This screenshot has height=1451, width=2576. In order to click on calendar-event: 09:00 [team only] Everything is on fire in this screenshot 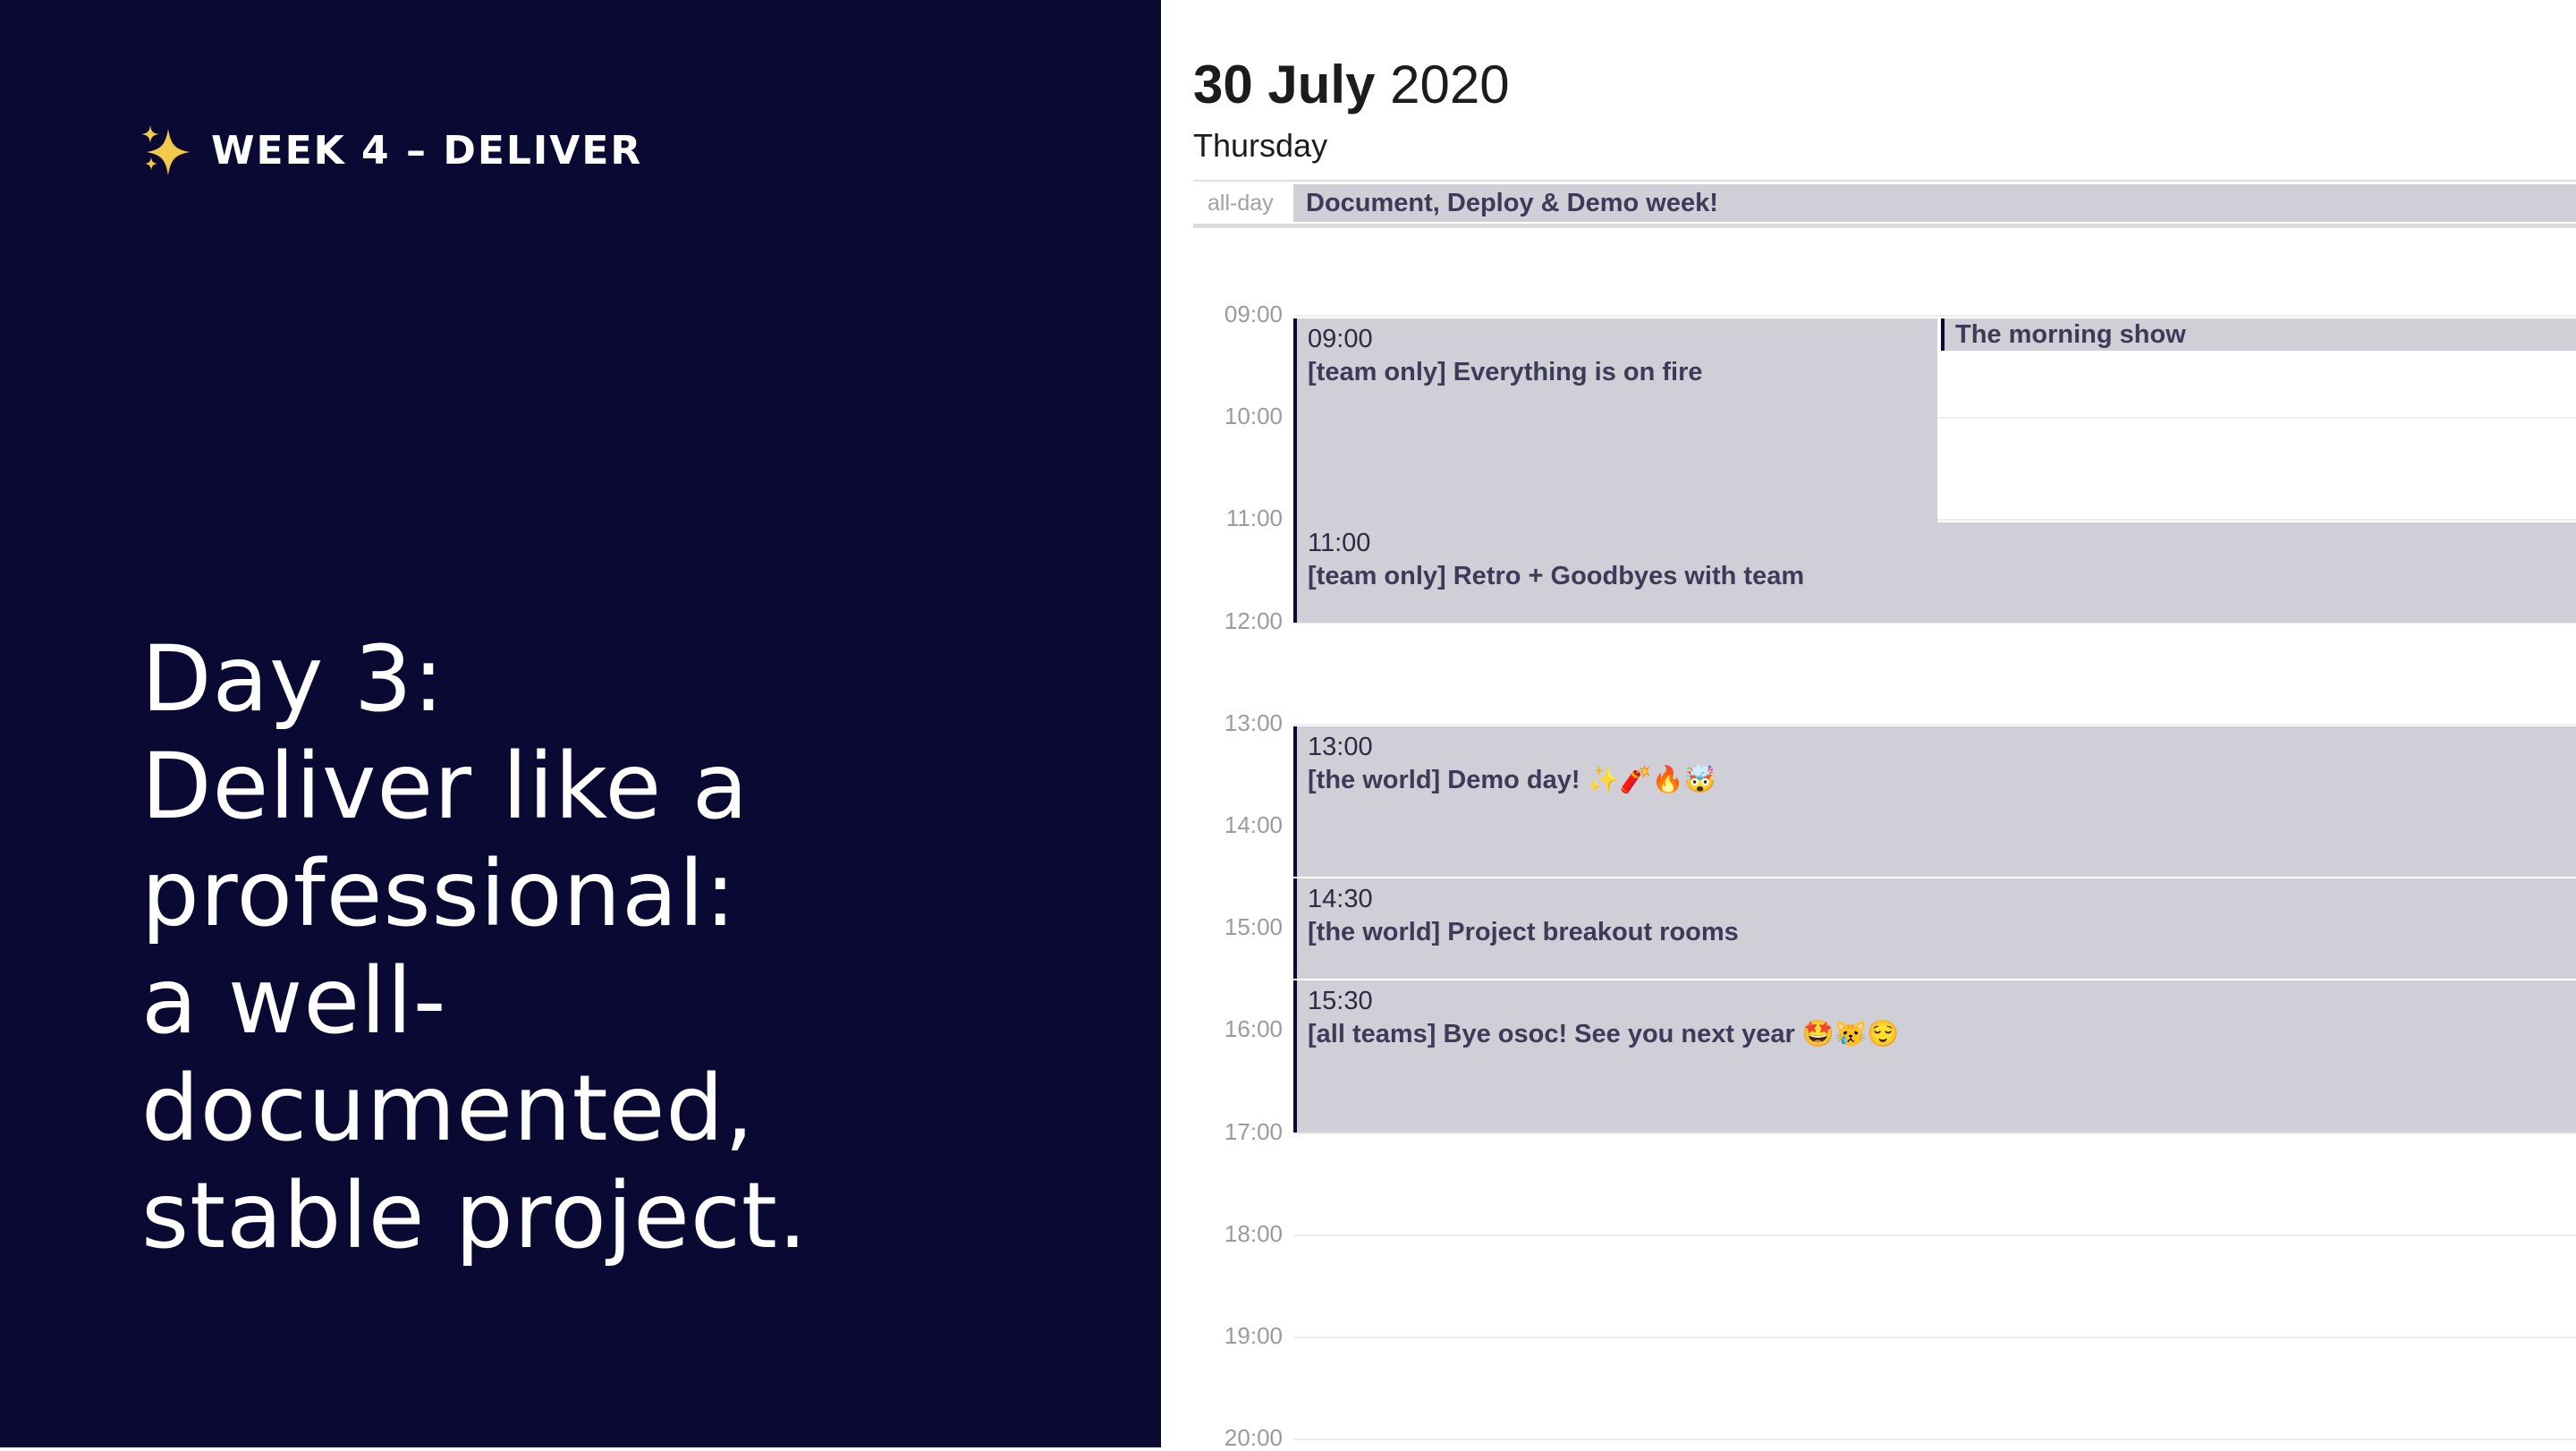, I will do `click(1615, 420)`.